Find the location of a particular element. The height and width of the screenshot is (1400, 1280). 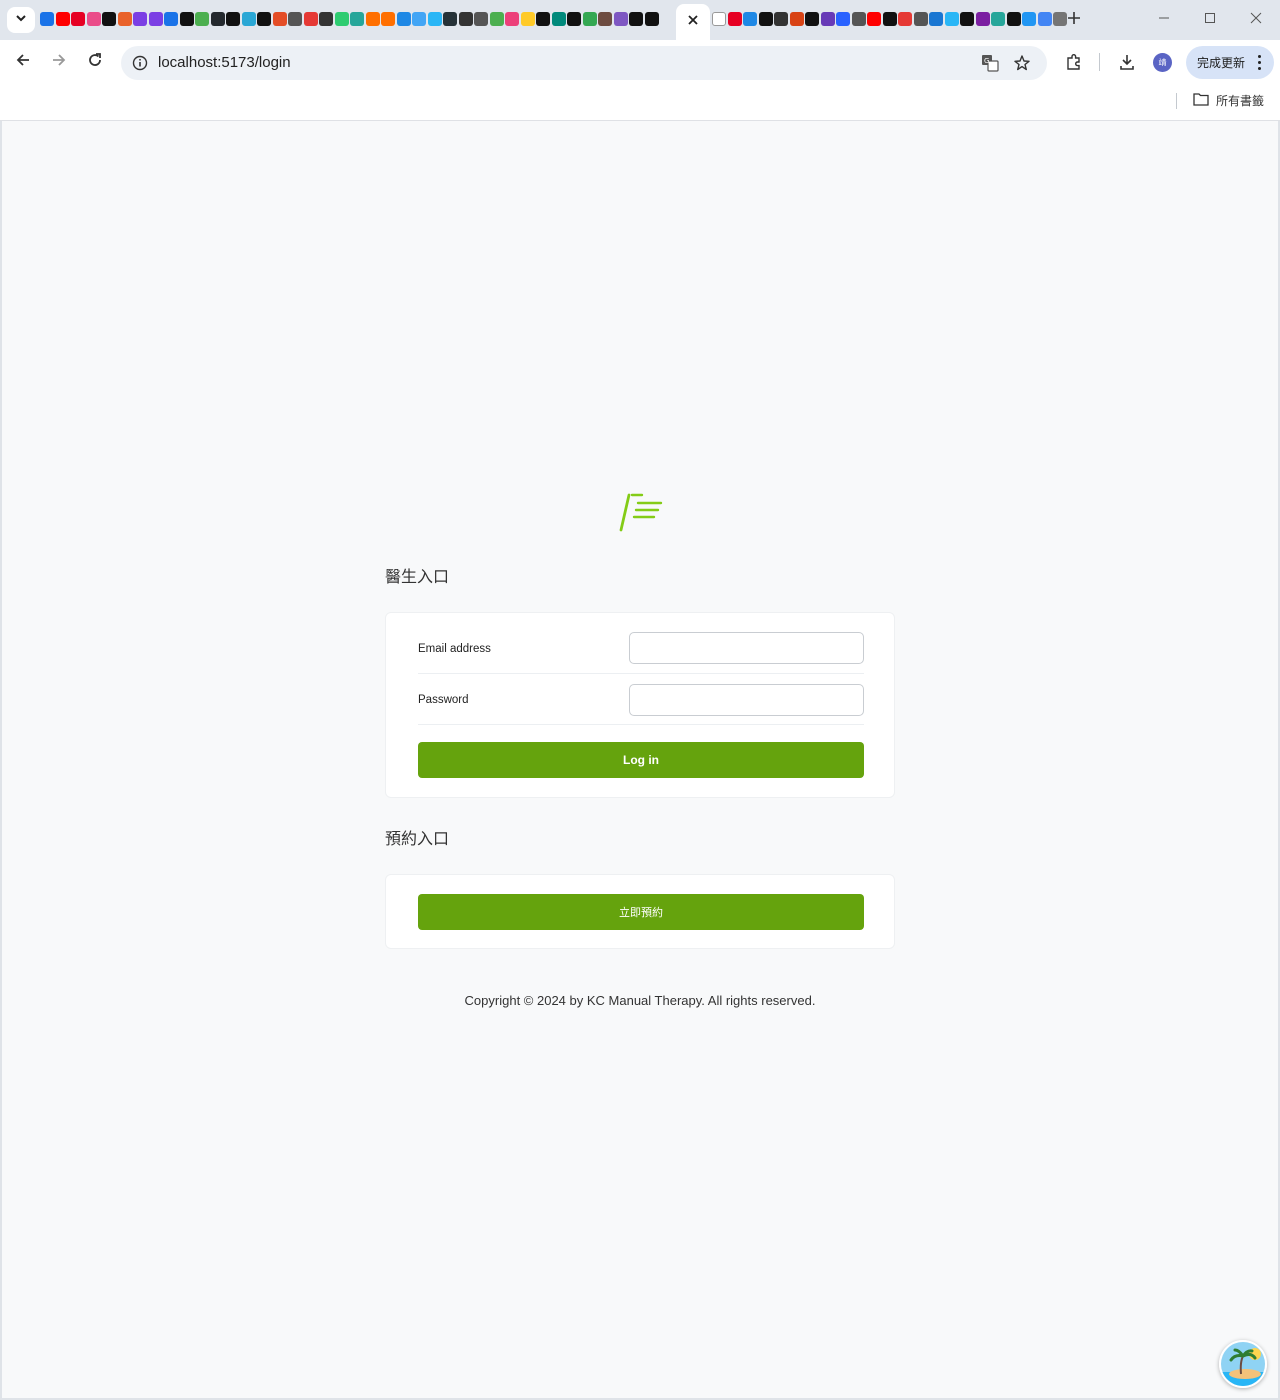

back-button is located at coordinates (23, 62).